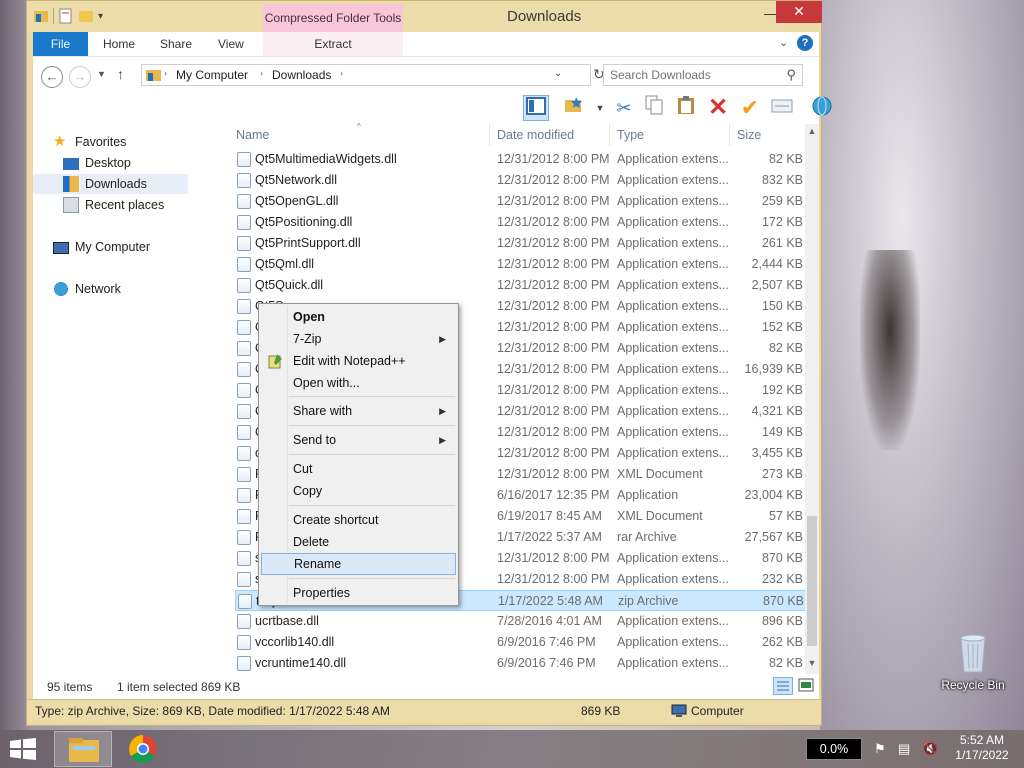 This screenshot has height=768, width=1024. What do you see at coordinates (799, 12) in the screenshot?
I see `close-button: ✕` at bounding box center [799, 12].